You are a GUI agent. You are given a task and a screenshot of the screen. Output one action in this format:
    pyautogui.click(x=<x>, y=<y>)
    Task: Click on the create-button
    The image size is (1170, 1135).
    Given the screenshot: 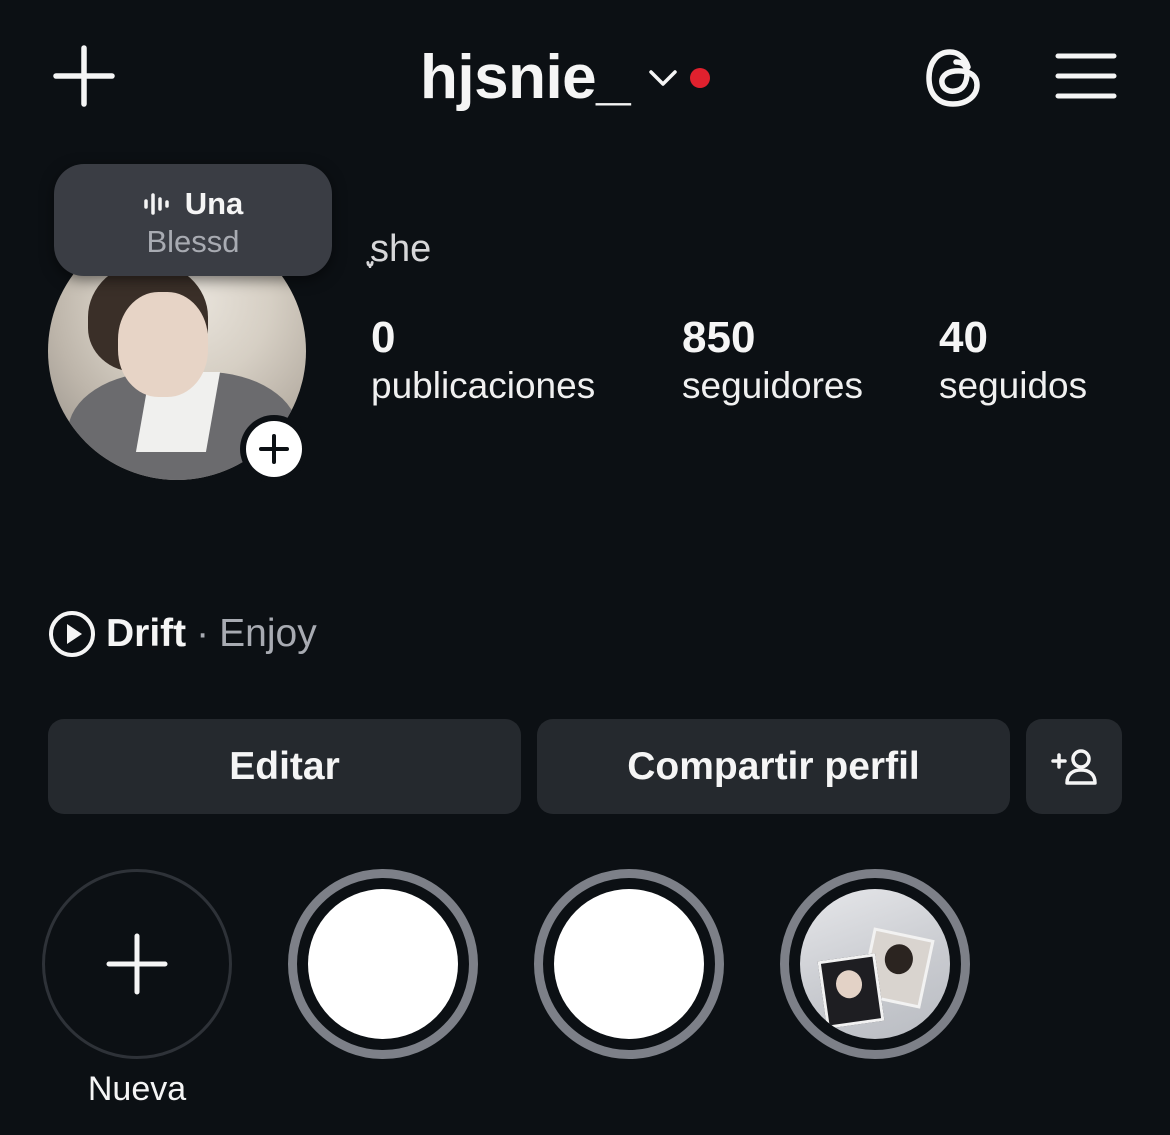 What is the action you would take?
    pyautogui.click(x=84, y=76)
    